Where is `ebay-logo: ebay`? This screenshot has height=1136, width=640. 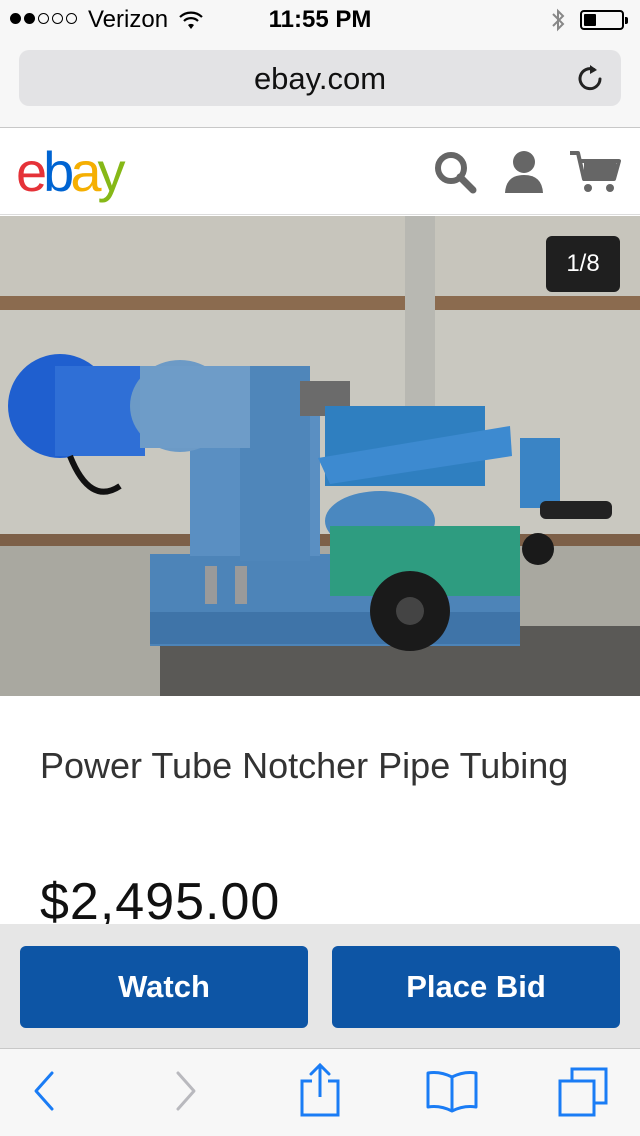 ebay-logo: ebay is located at coordinates (70, 171).